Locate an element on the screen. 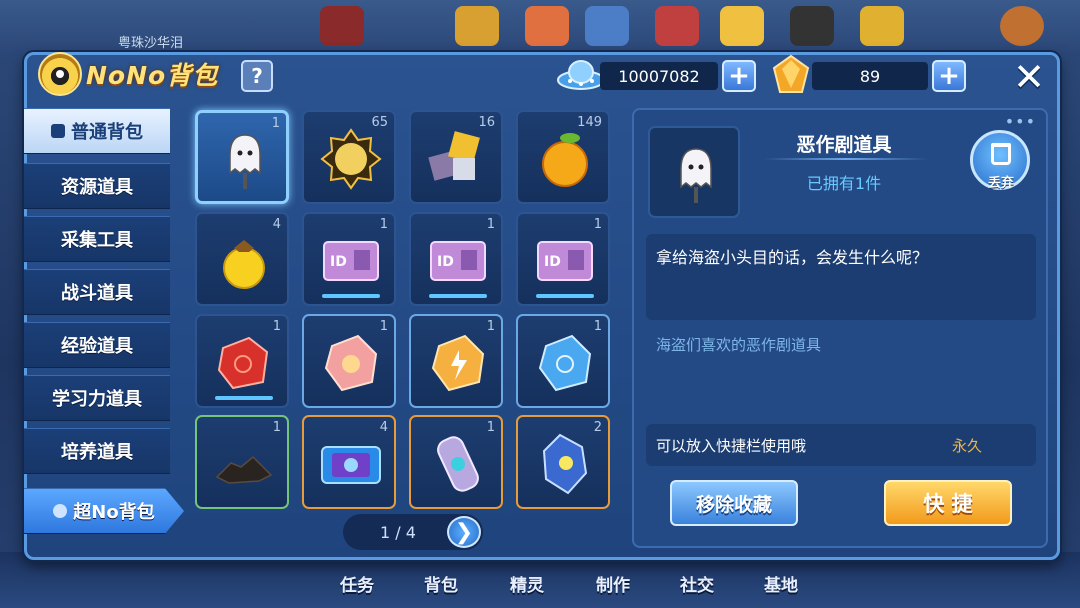 The width and height of the screenshot is (1080, 608). sidebar-item-label: 采集工具 is located at coordinates (97, 240).